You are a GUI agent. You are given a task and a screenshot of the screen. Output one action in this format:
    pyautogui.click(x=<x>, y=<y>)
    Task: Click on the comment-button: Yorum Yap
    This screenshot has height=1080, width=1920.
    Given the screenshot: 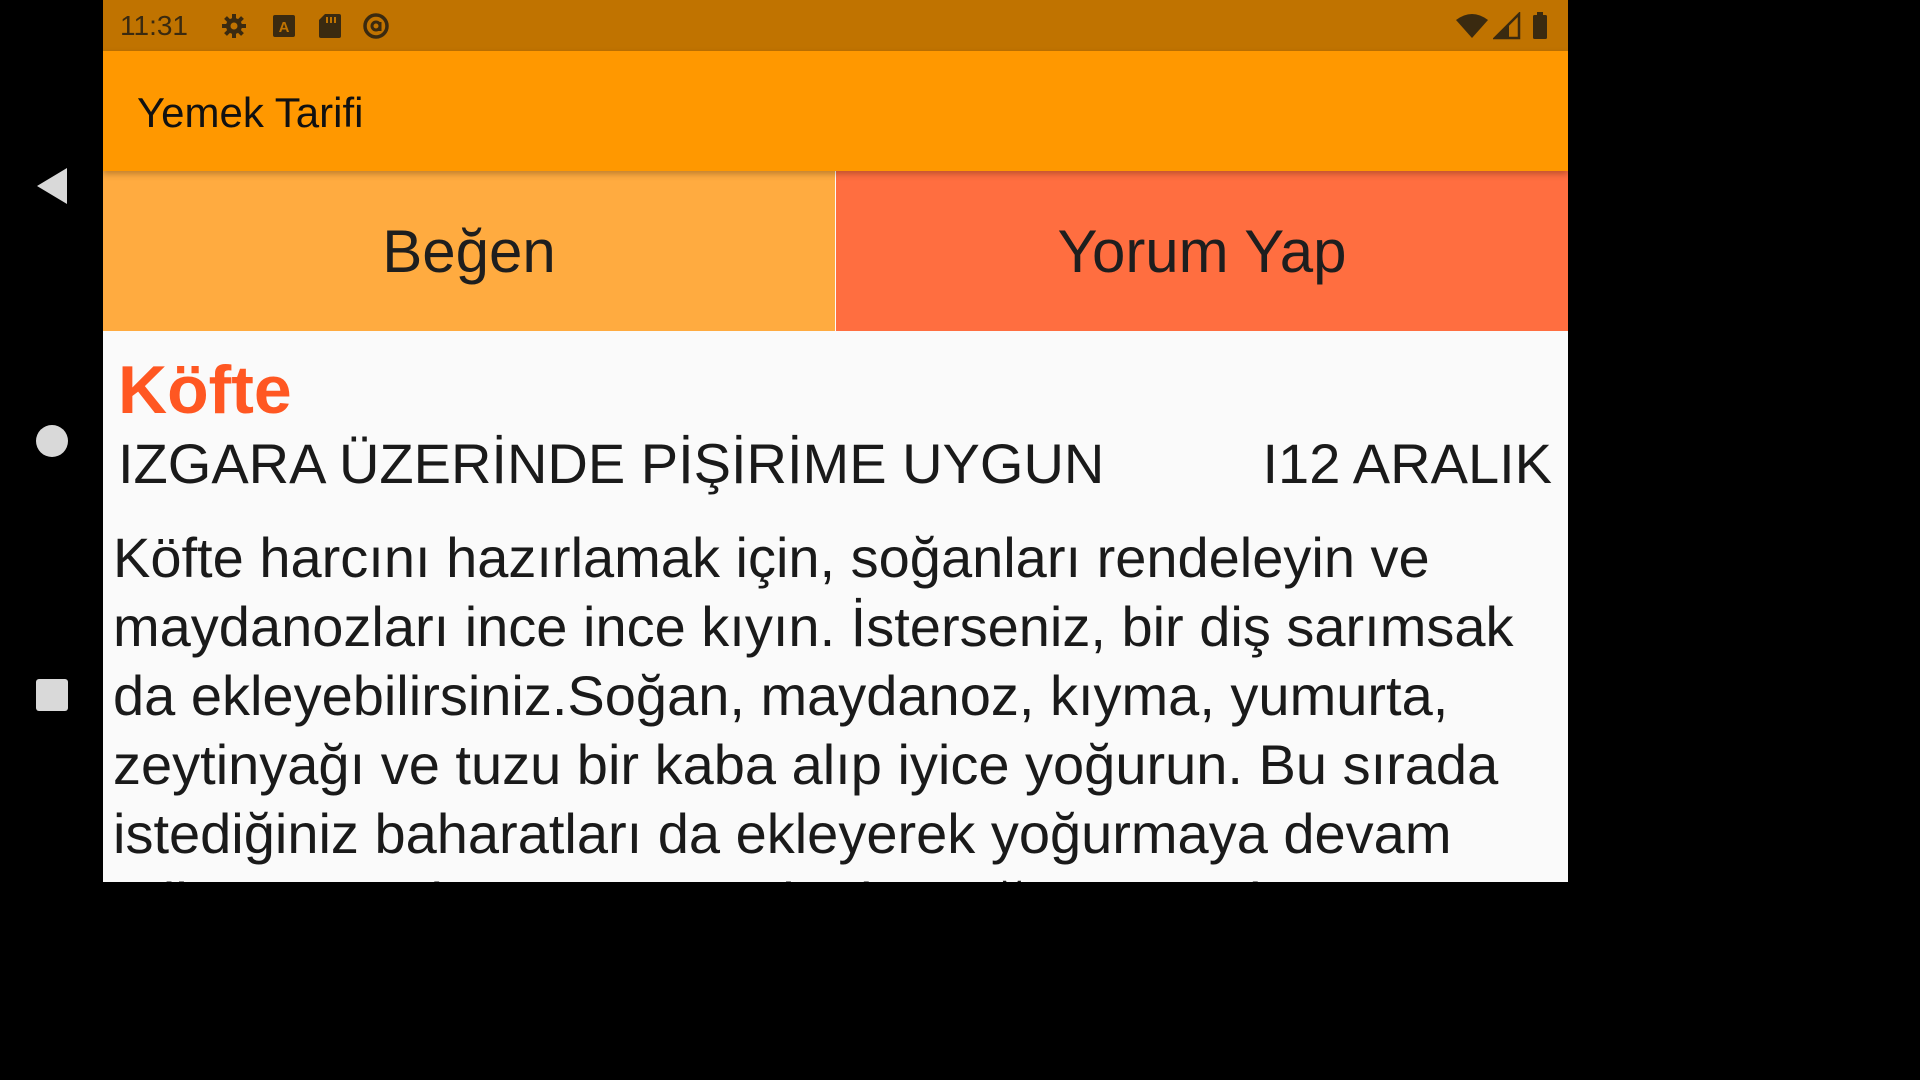 What is the action you would take?
    pyautogui.click(x=1202, y=251)
    